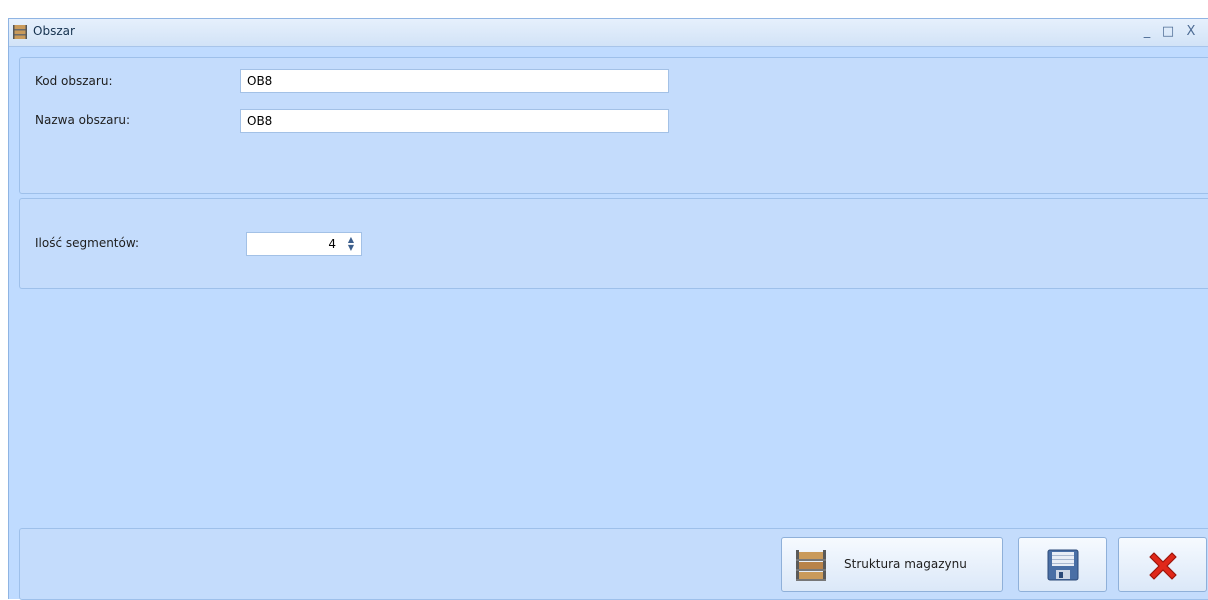  I want to click on maximize-button: □, so click(1168, 32).